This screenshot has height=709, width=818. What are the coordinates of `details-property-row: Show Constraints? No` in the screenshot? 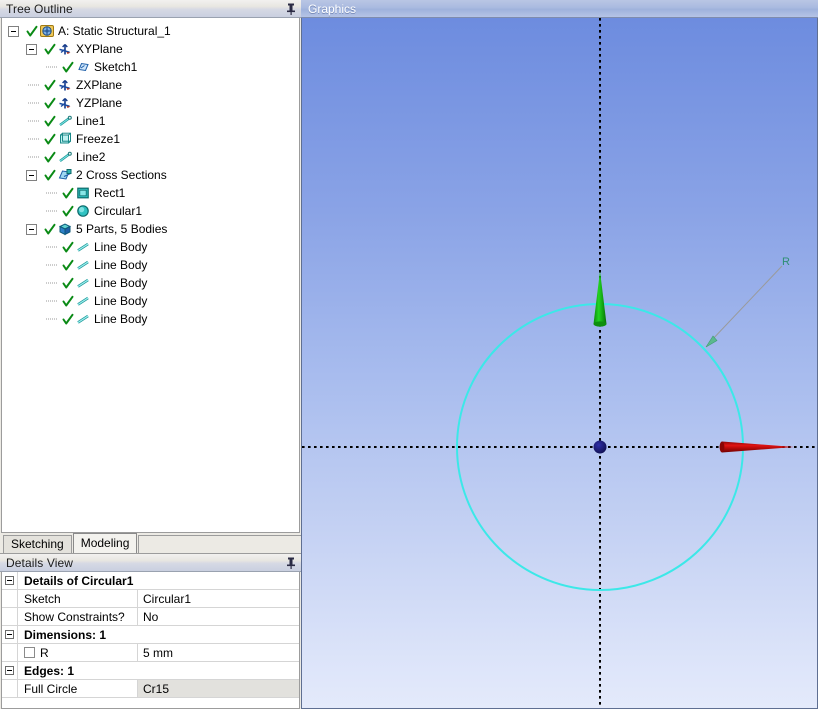 It's located at (150, 617).